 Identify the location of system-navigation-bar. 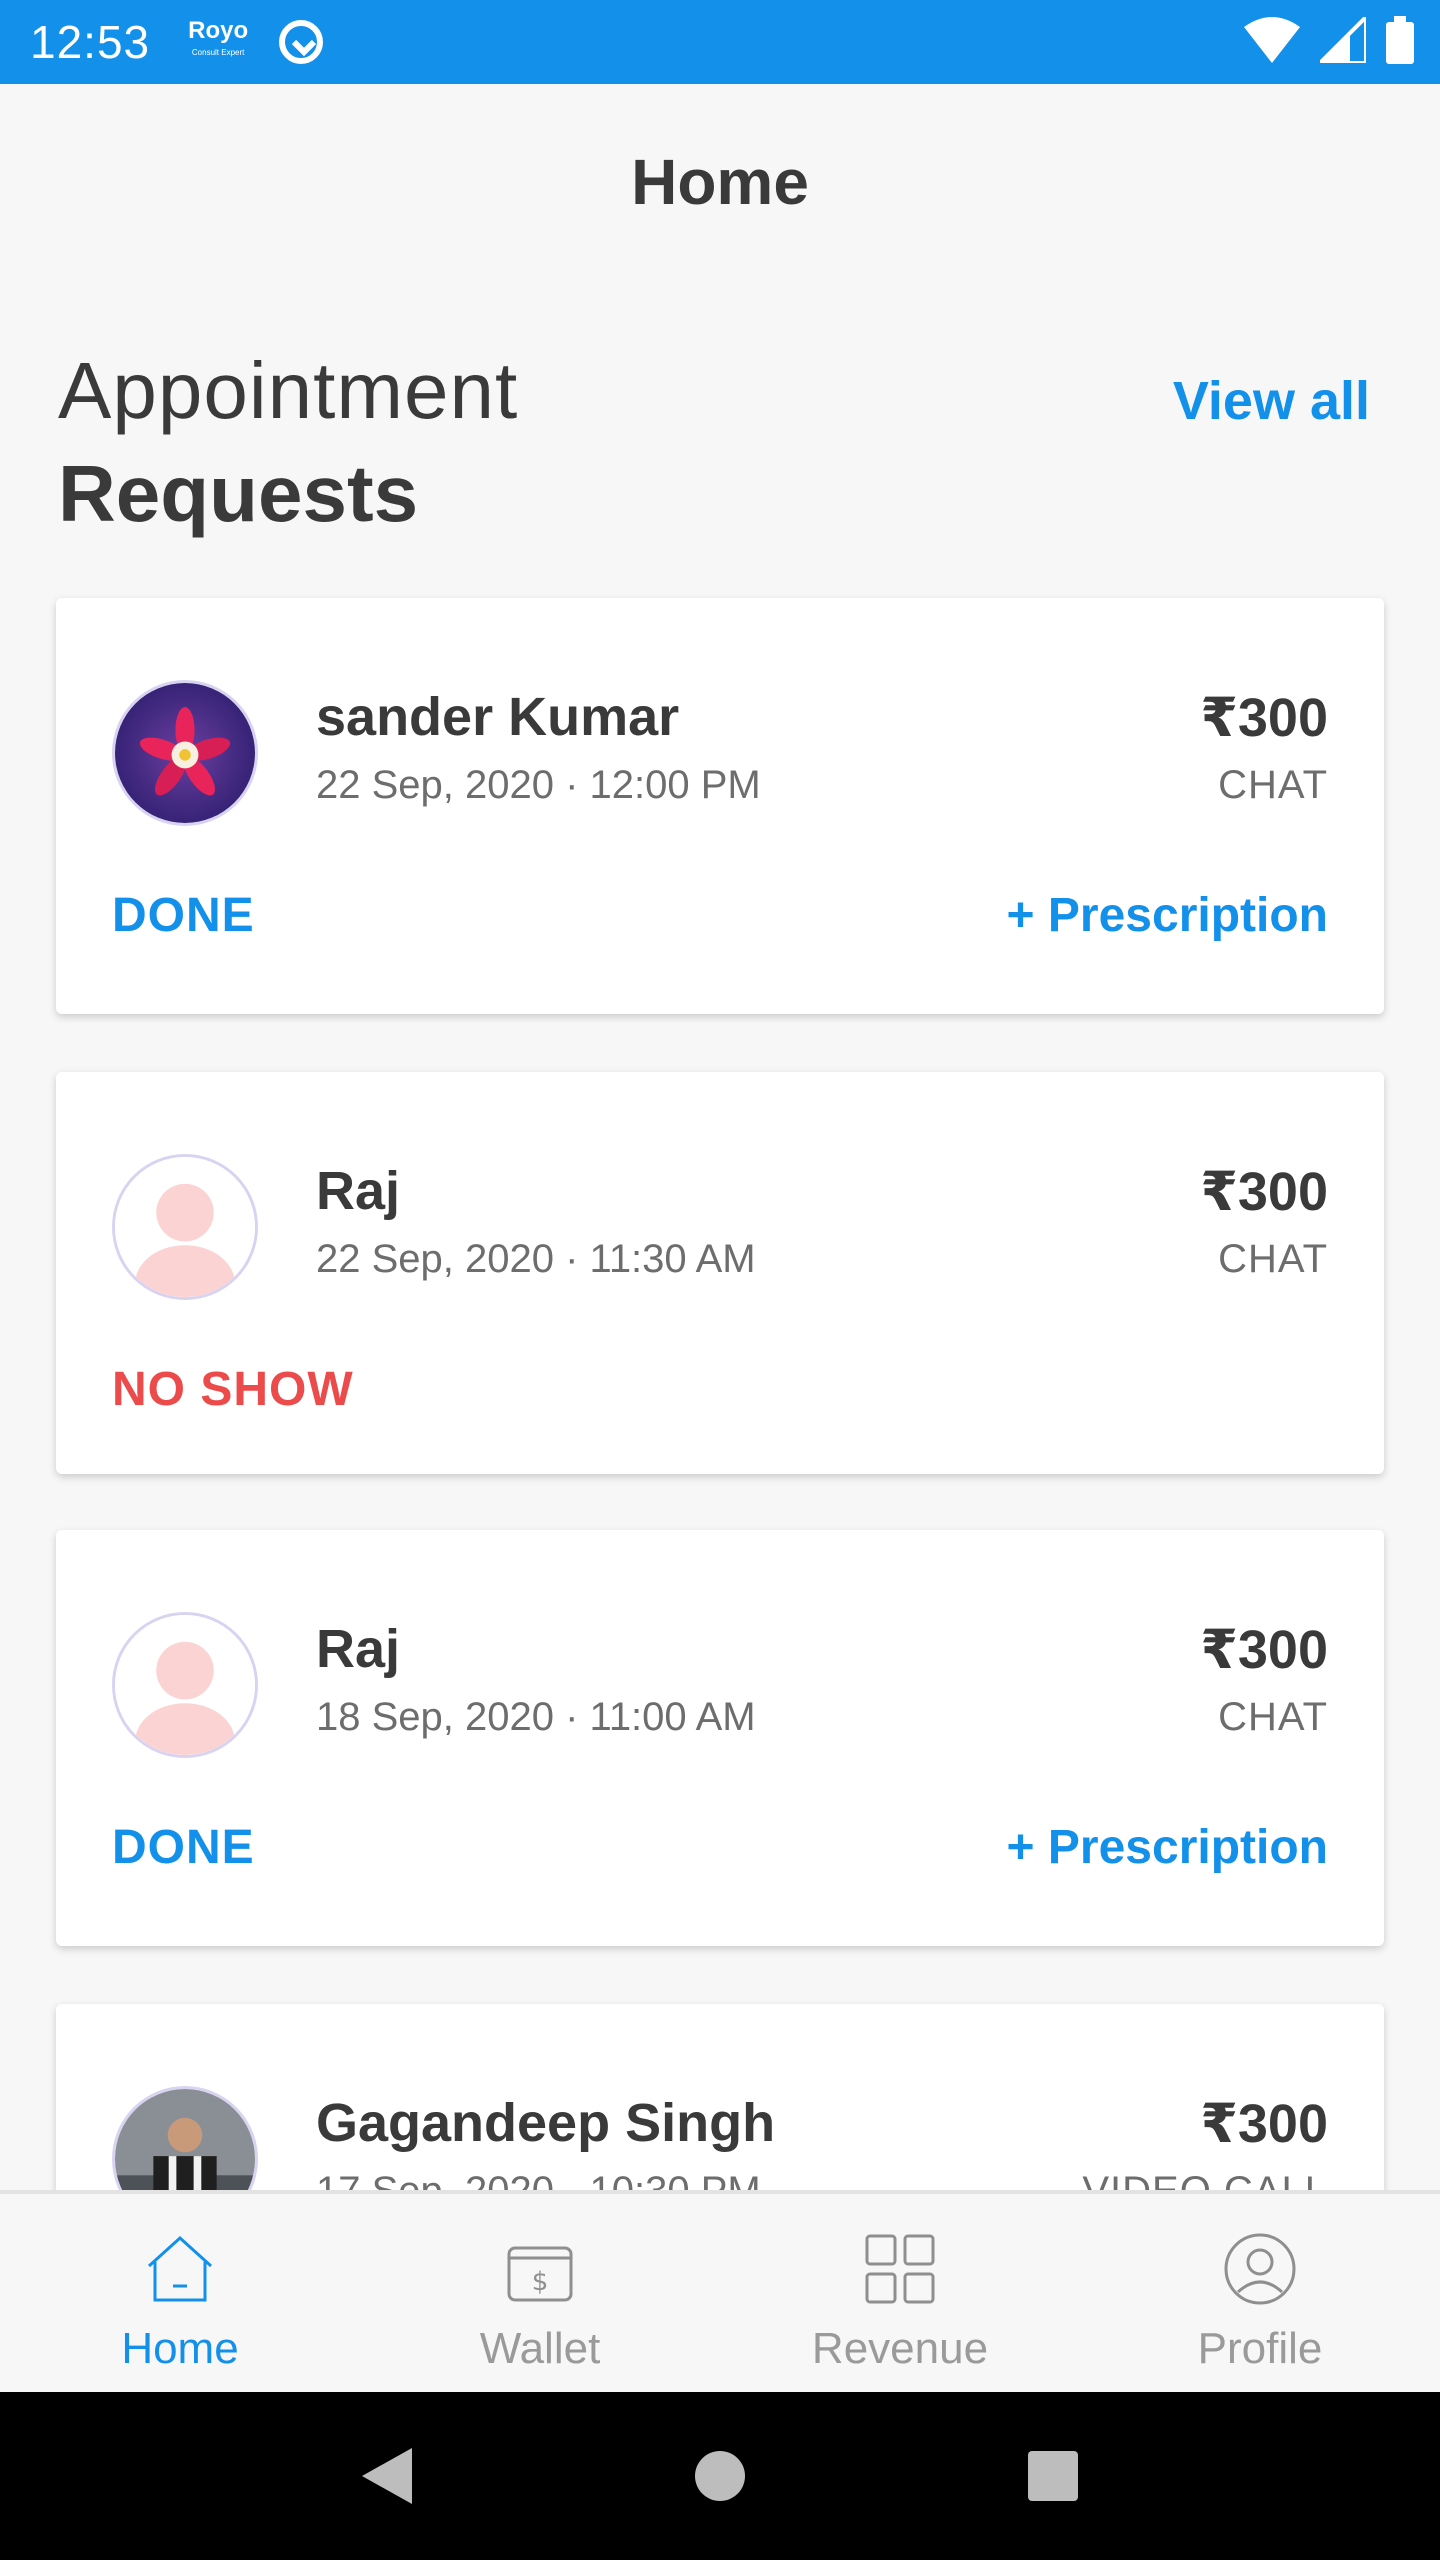
(720, 2476).